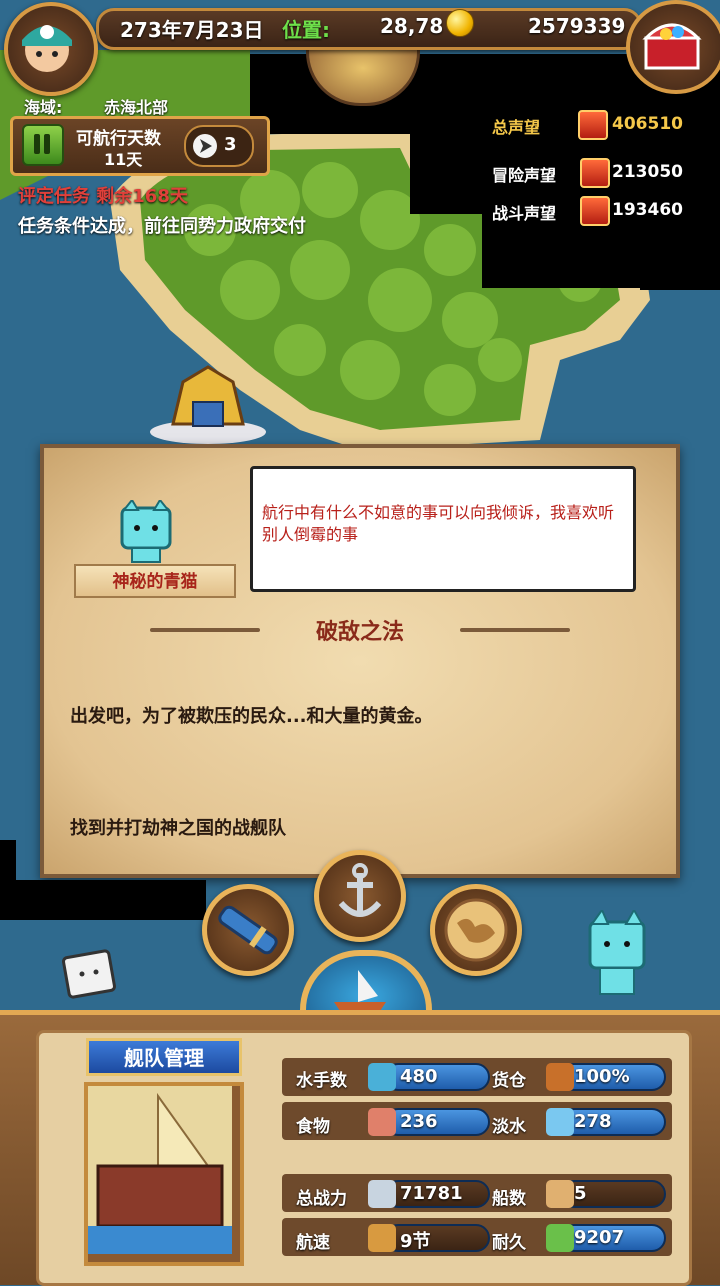 The height and width of the screenshot is (1286, 720). What do you see at coordinates (595, 211) in the screenshot?
I see `battle-reputation-icon` at bounding box center [595, 211].